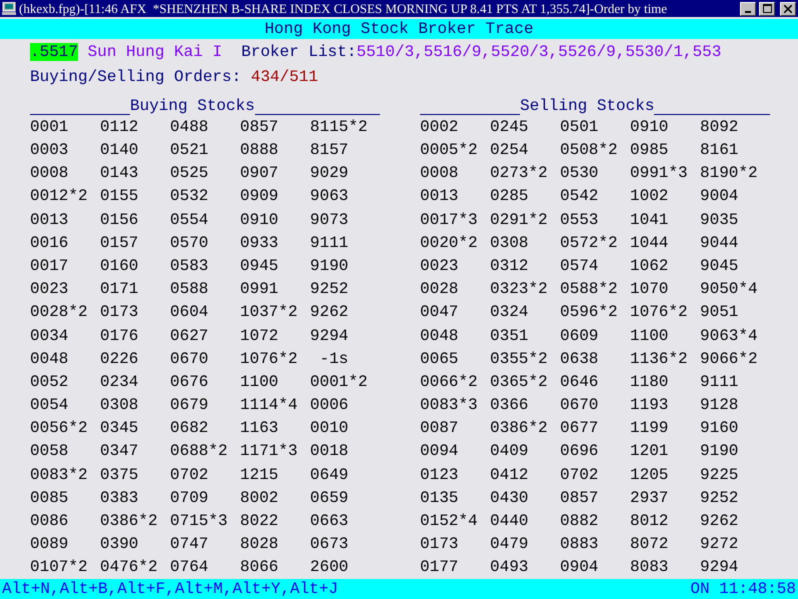  What do you see at coordinates (260, 497) in the screenshot?
I see `stock-code: 8002` at bounding box center [260, 497].